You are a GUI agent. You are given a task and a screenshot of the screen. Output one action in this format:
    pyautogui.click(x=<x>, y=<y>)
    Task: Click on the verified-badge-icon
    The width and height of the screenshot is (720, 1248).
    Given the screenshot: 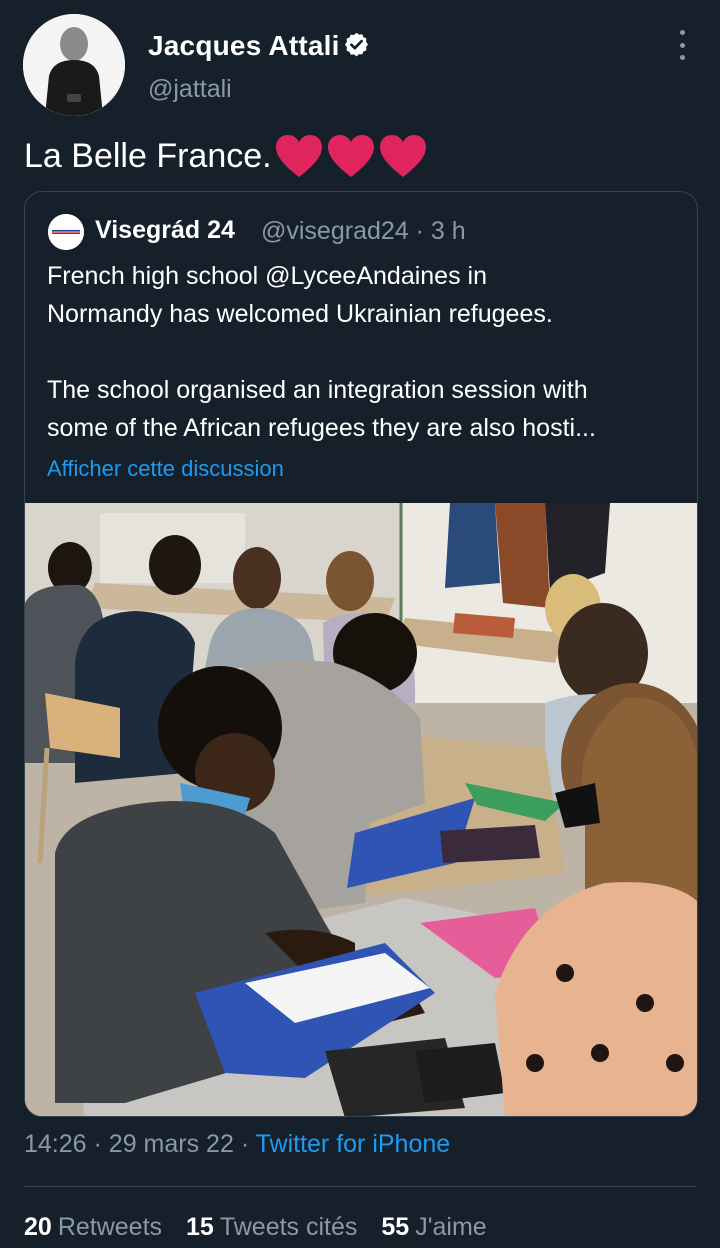 What is the action you would take?
    pyautogui.click(x=356, y=44)
    